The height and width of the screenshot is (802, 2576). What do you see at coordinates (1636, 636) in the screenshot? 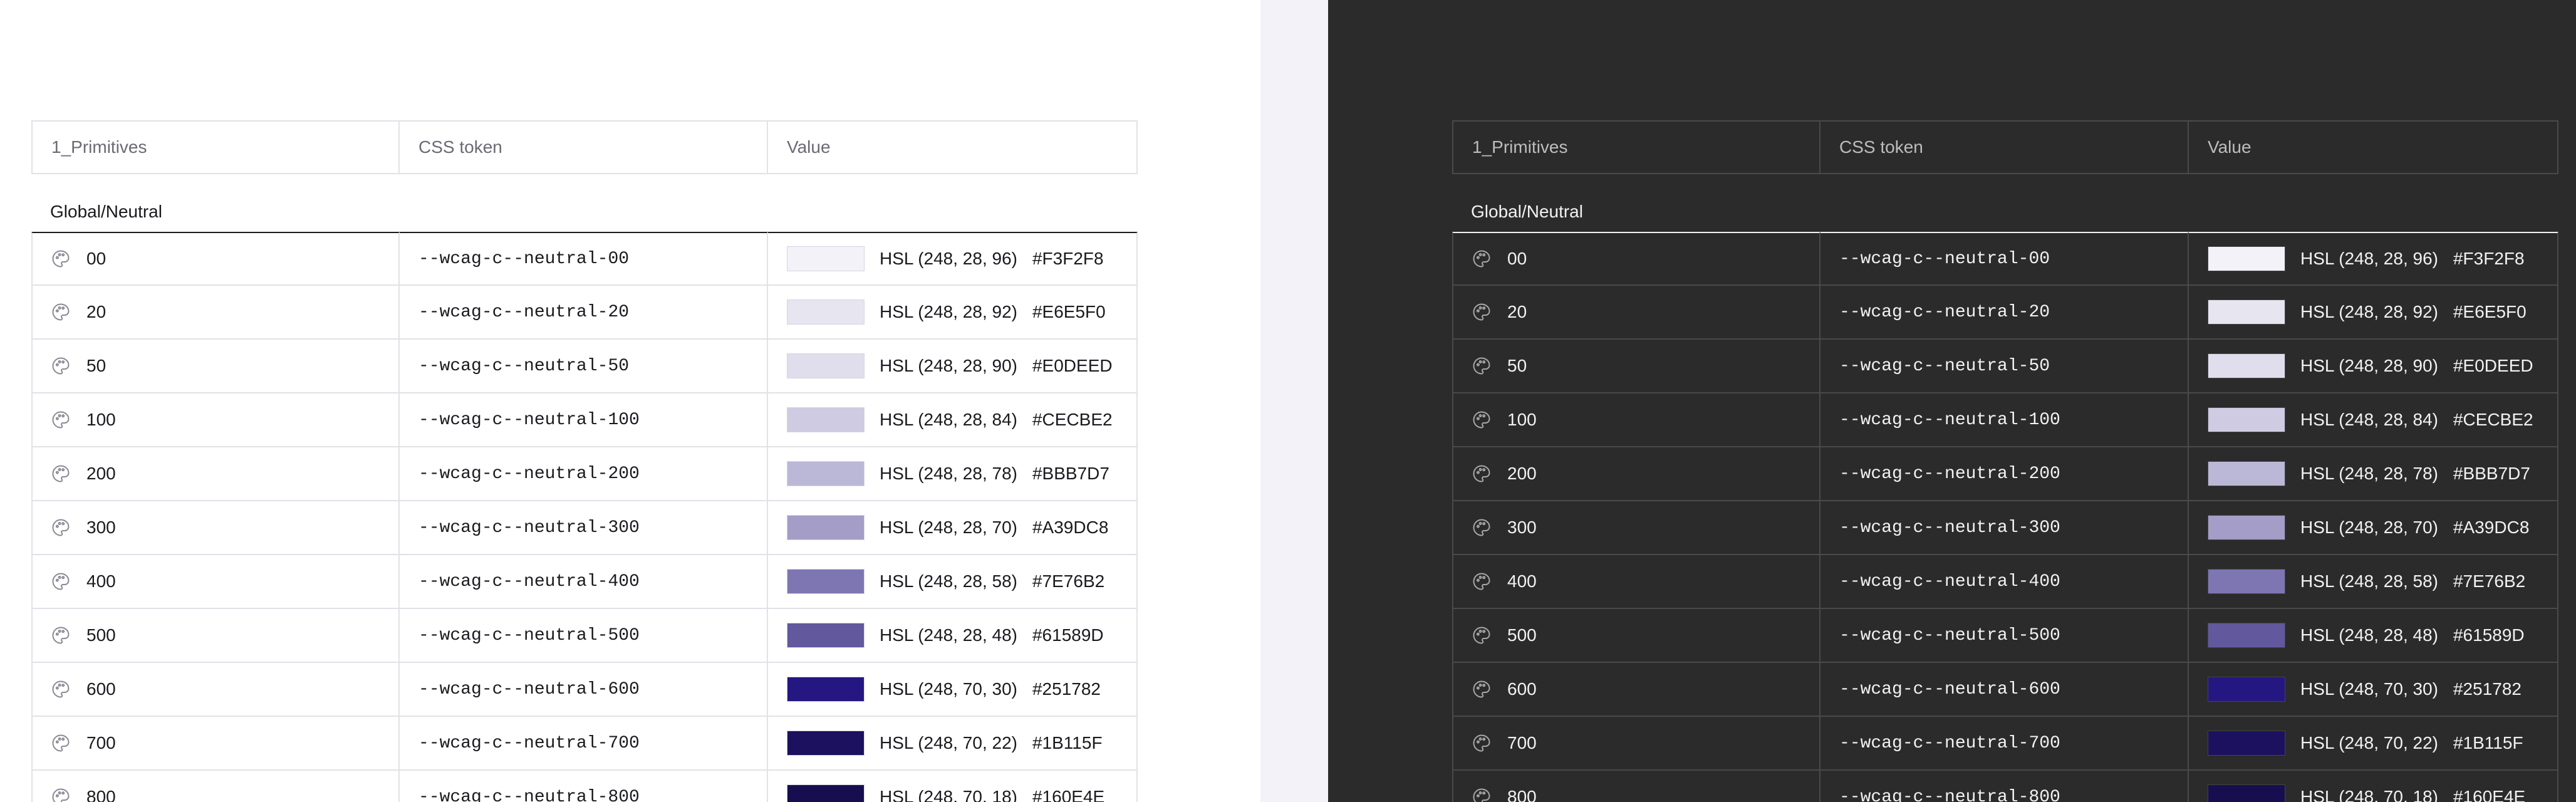
I see `primitive-name-cell: 500` at bounding box center [1636, 636].